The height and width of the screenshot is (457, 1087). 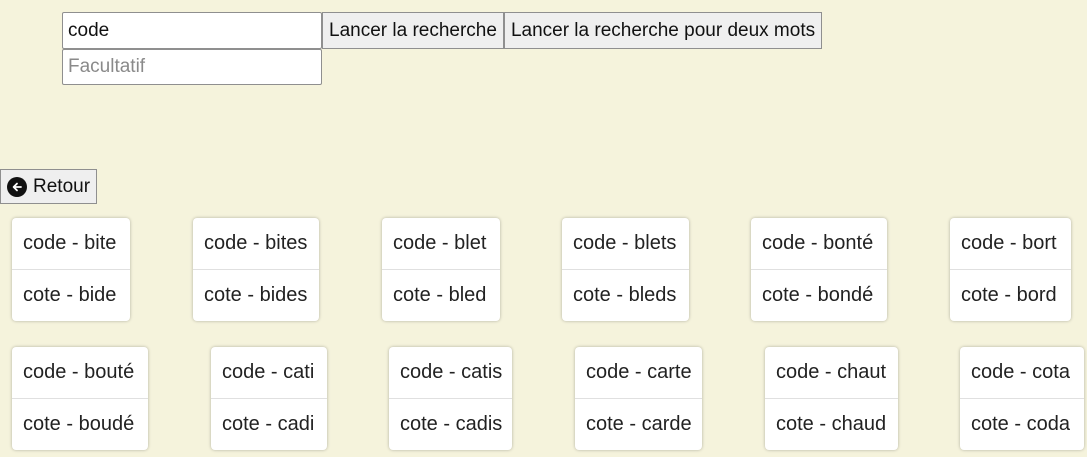 I want to click on result-line-cote: cote - bide, so click(x=71, y=295).